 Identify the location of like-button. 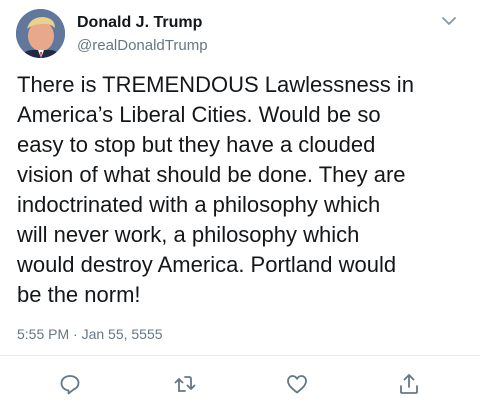
(297, 384).